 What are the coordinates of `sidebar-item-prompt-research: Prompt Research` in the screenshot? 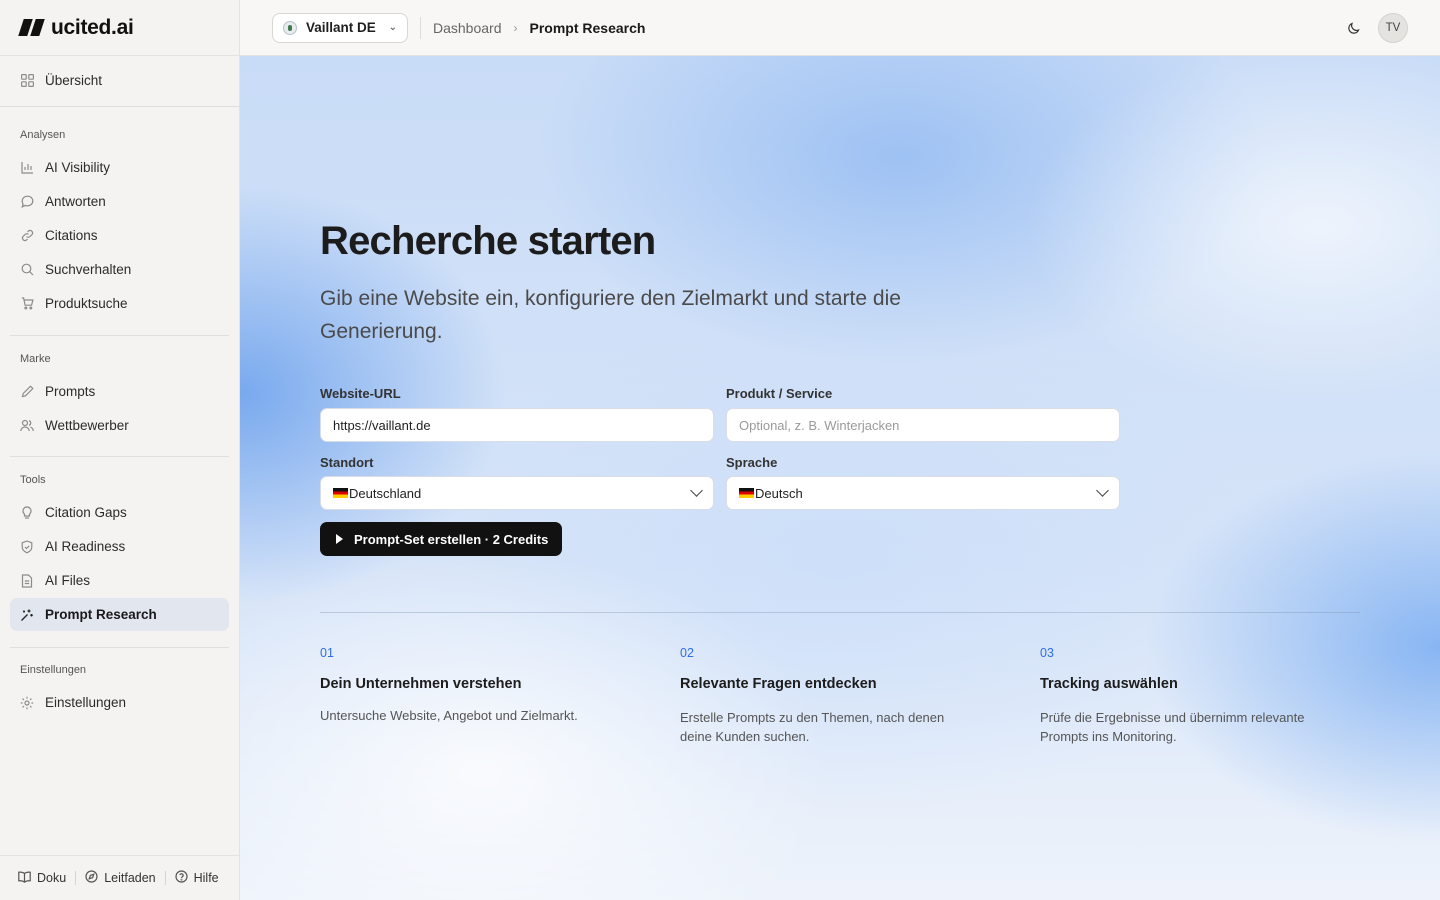 It's located at (119, 614).